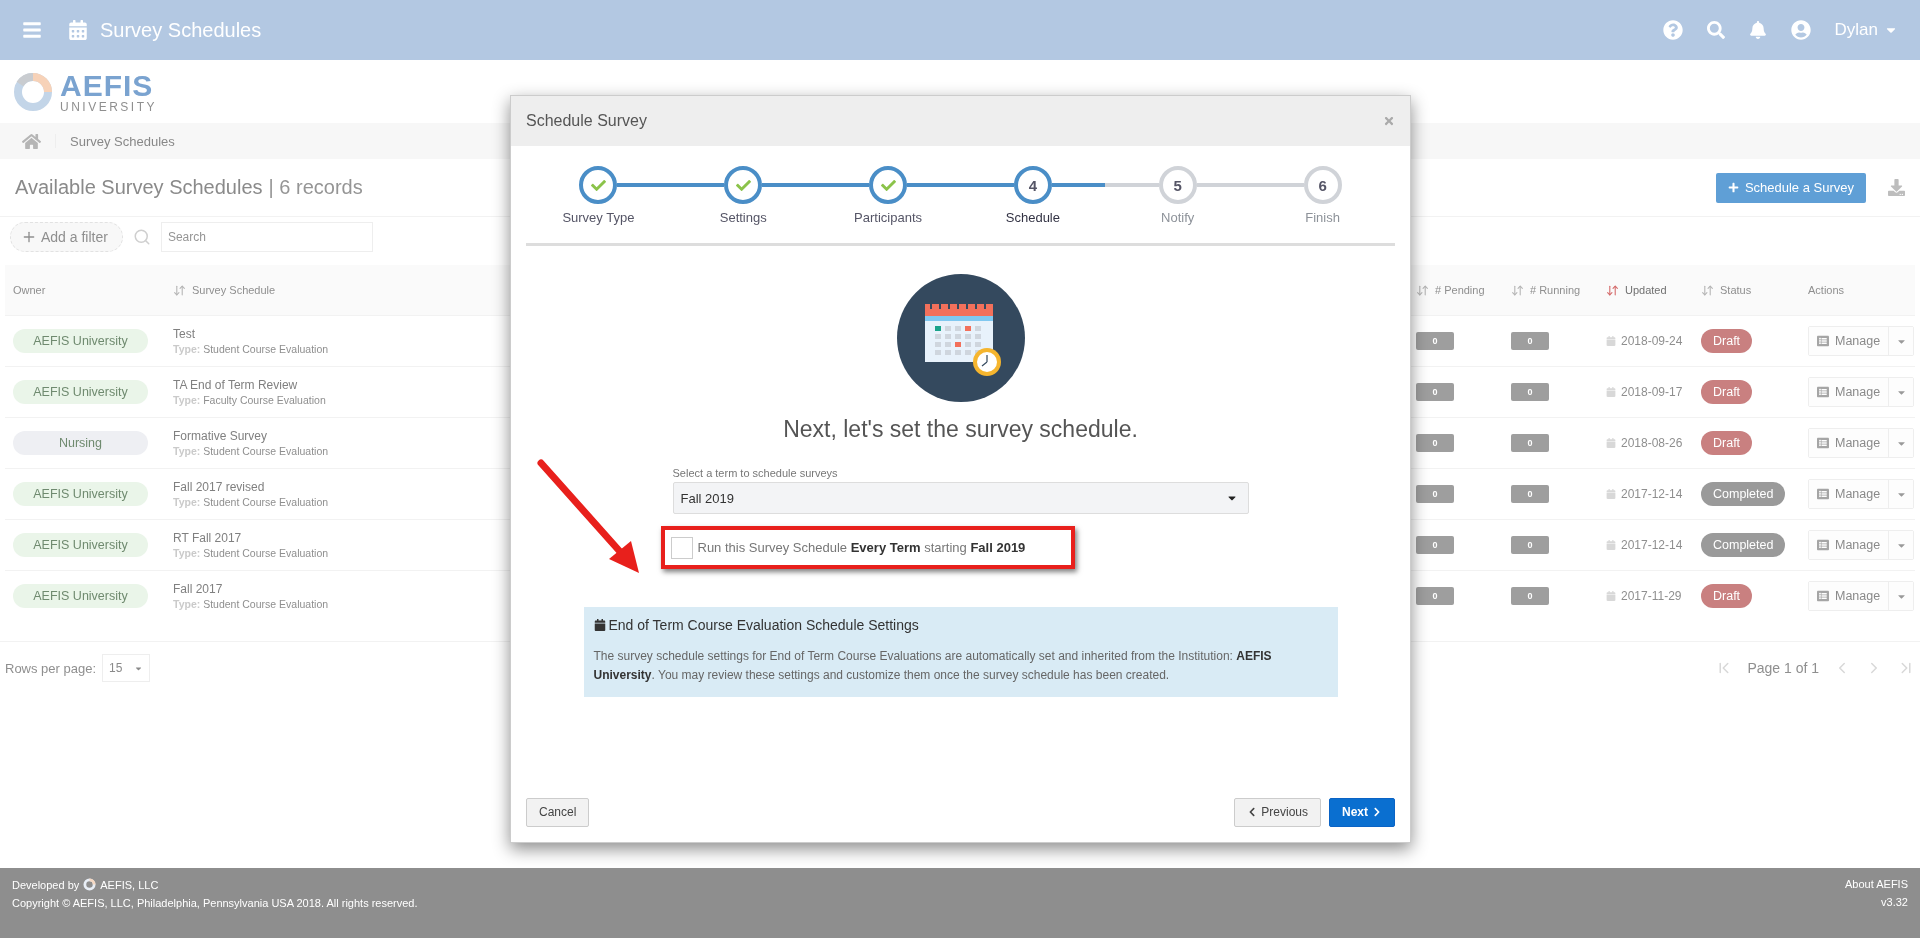  Describe the element at coordinates (586, 121) in the screenshot. I see `dialog-title: Schedule Survey` at that location.